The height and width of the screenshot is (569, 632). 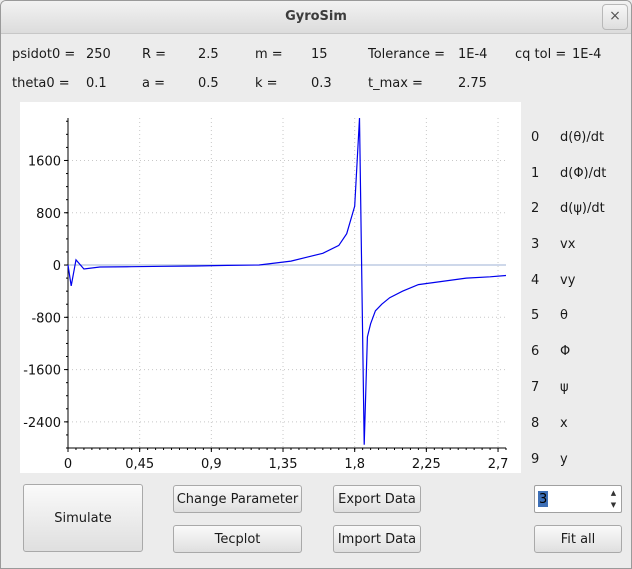 What do you see at coordinates (498, 464) in the screenshot?
I see `x-tick-label: 2,7` at bounding box center [498, 464].